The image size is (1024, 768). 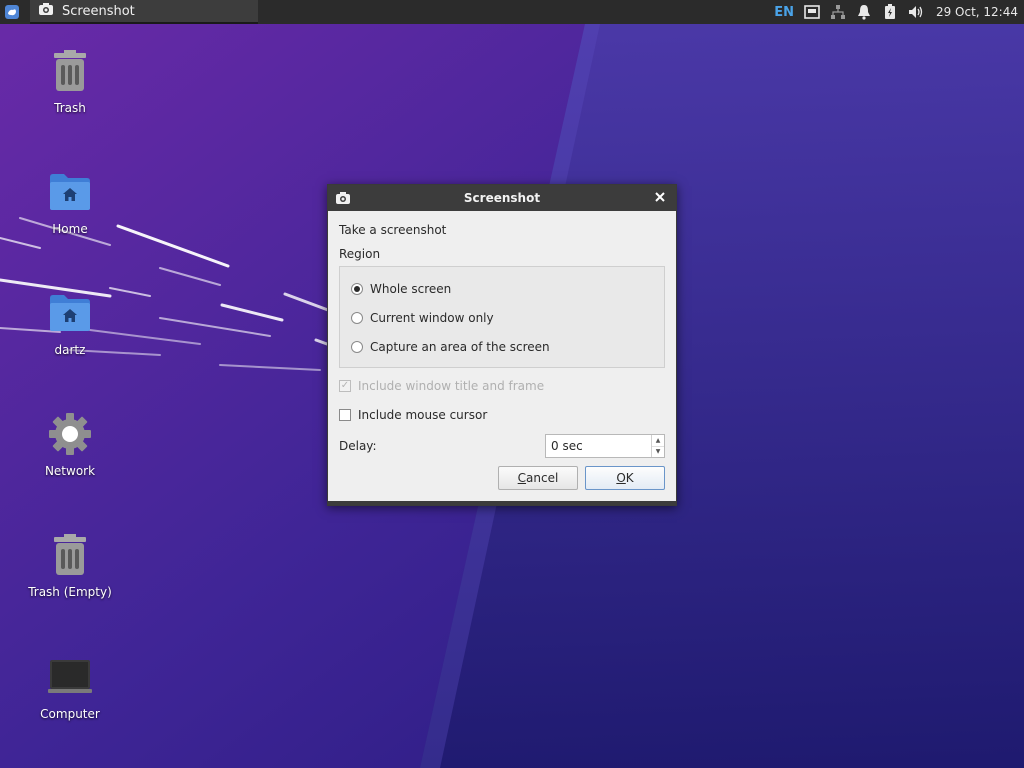 What do you see at coordinates (542, 478) in the screenshot?
I see `cancel-label-rest: ancel` at bounding box center [542, 478].